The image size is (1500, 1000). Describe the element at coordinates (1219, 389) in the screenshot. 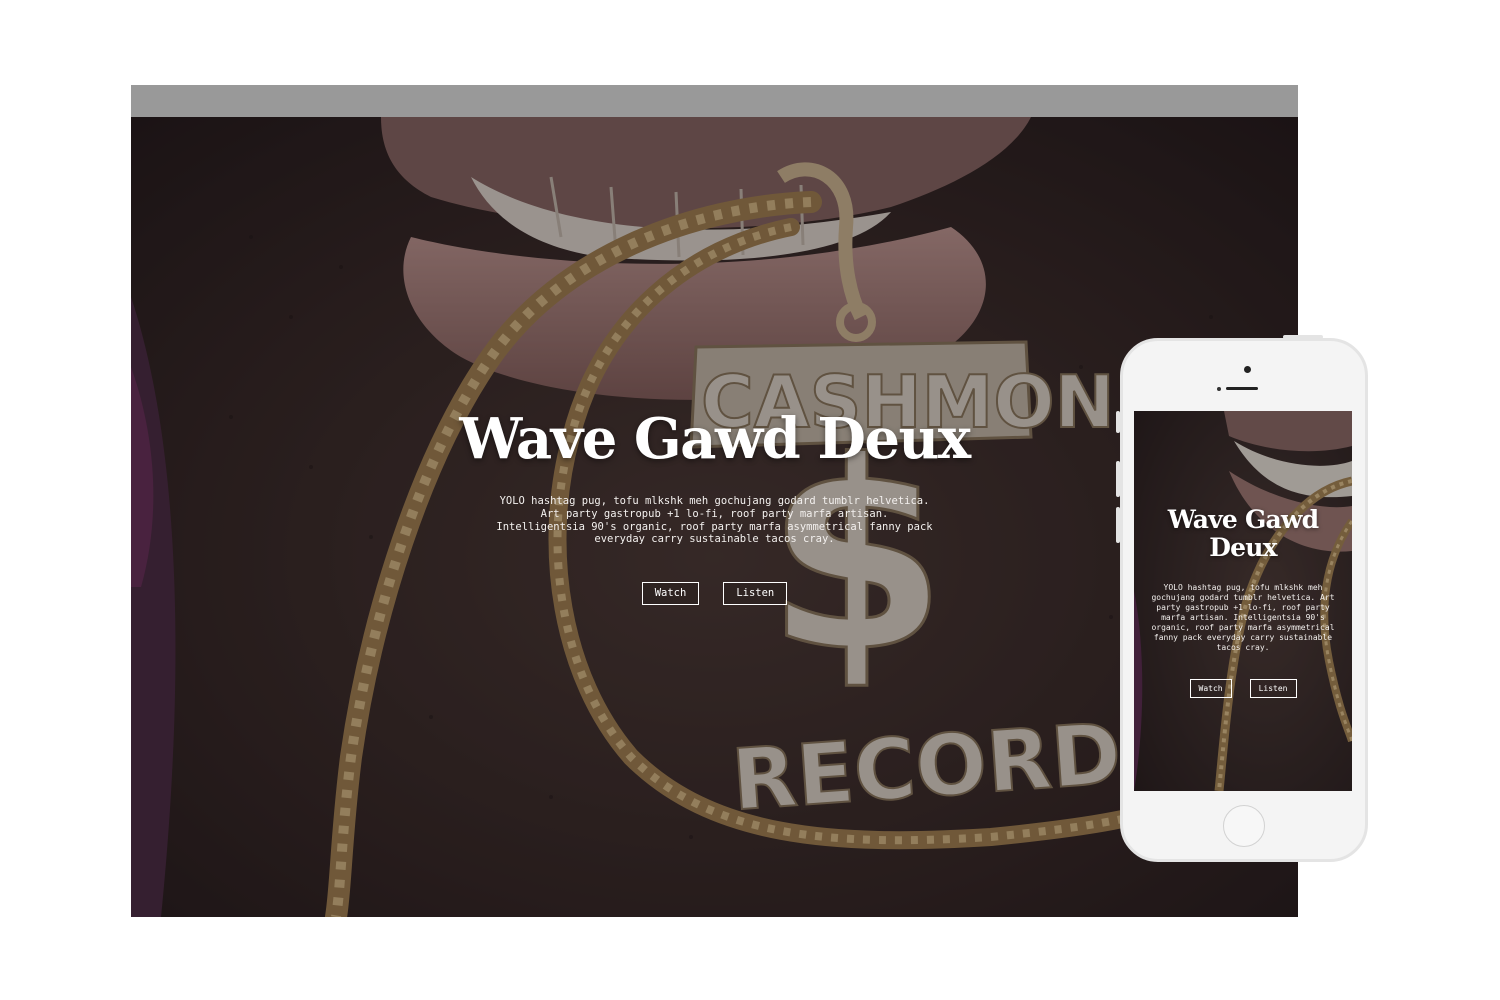

I see `phone-sensor` at that location.